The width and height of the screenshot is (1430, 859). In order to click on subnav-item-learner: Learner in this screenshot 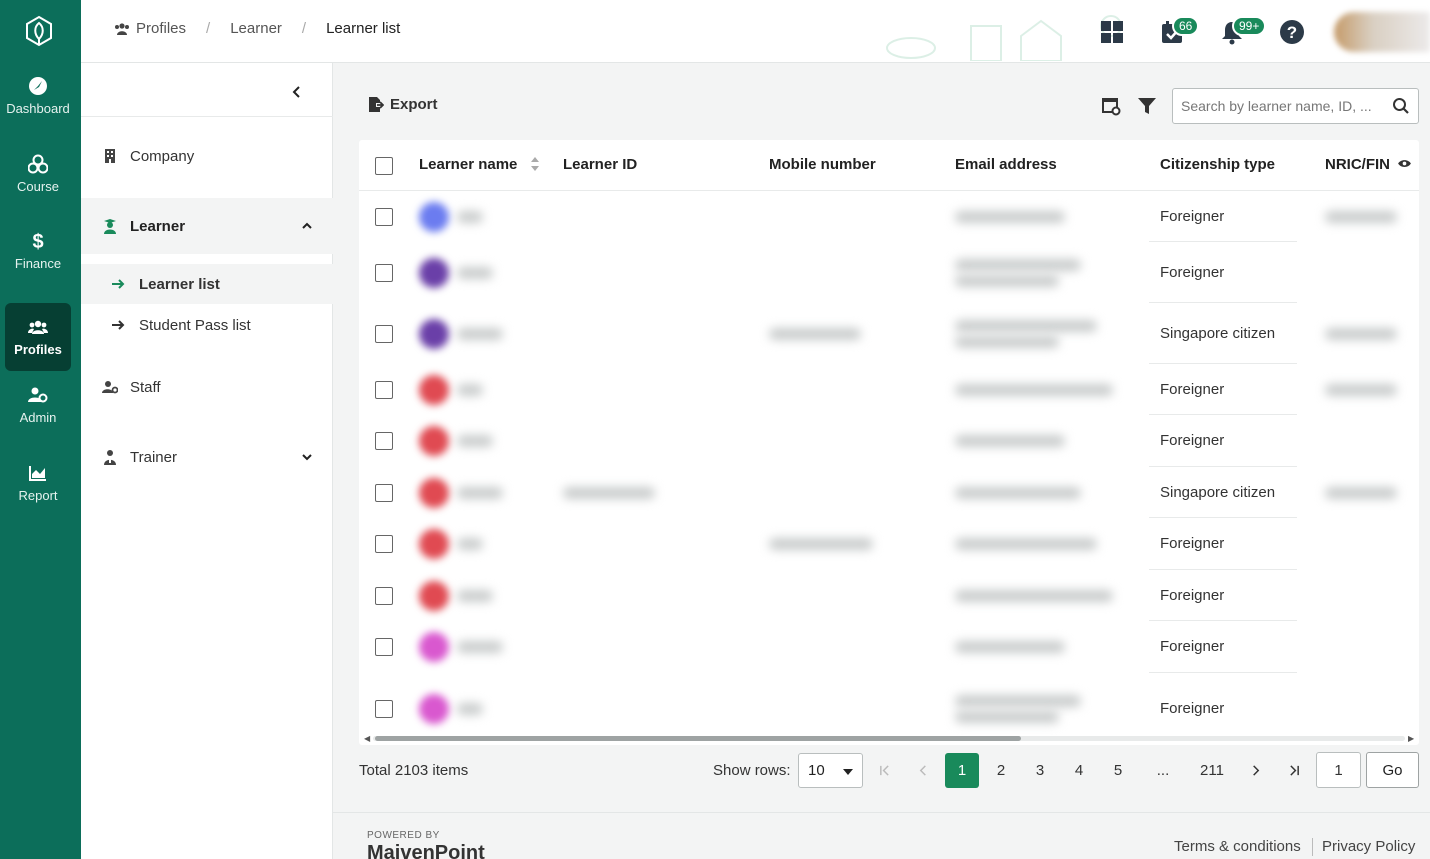, I will do `click(207, 226)`.